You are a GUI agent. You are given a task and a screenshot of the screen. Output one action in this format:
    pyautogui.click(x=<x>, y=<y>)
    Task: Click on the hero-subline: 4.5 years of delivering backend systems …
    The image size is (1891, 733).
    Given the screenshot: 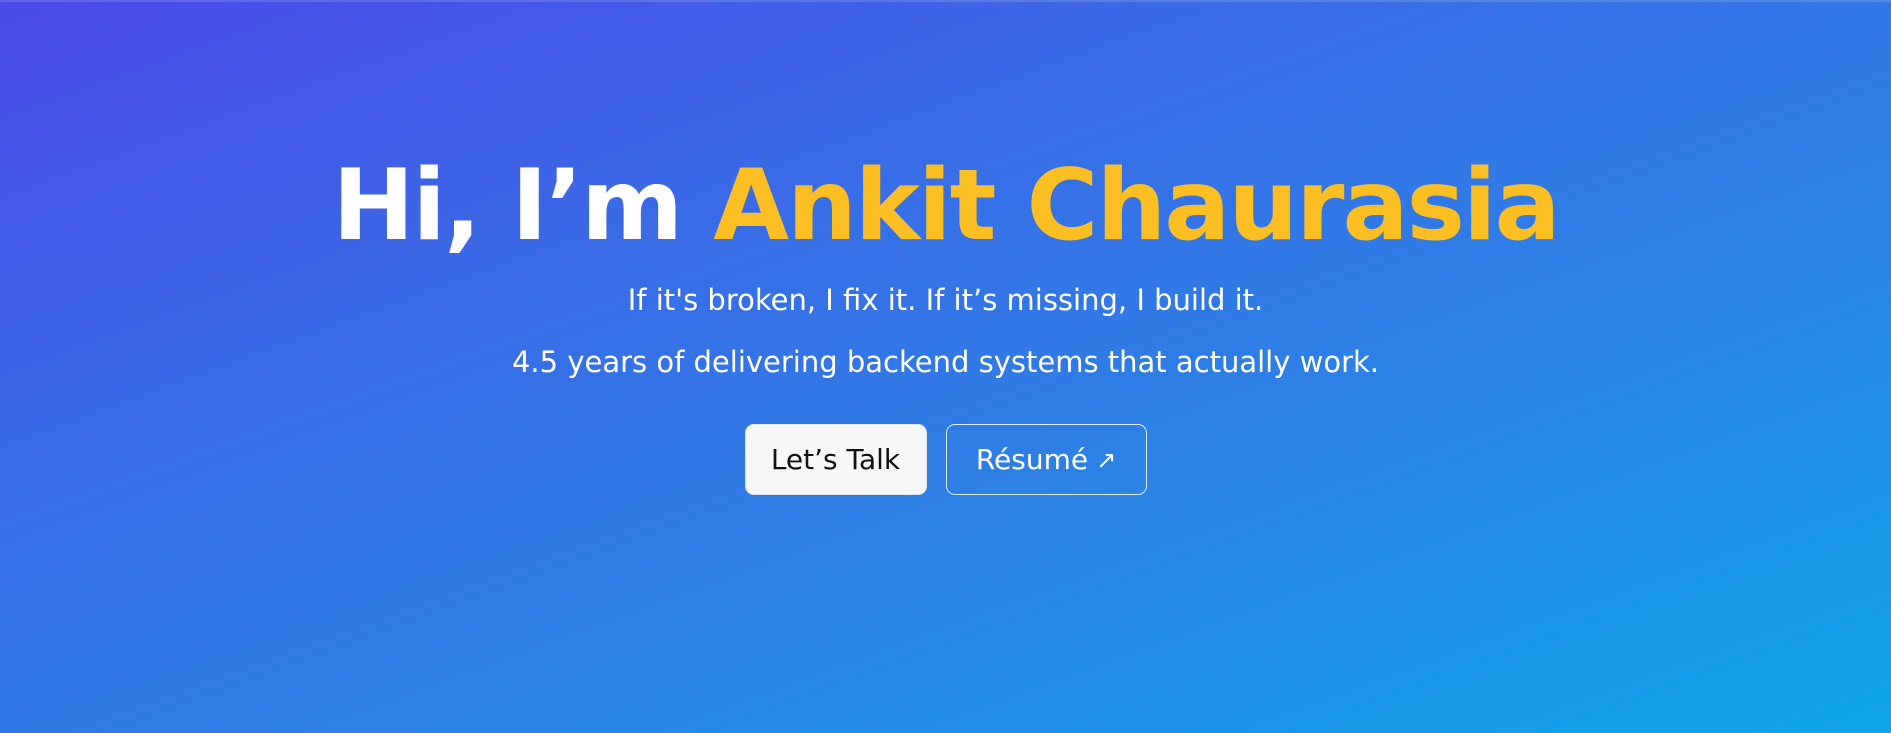 What is the action you would take?
    pyautogui.click(x=945, y=362)
    